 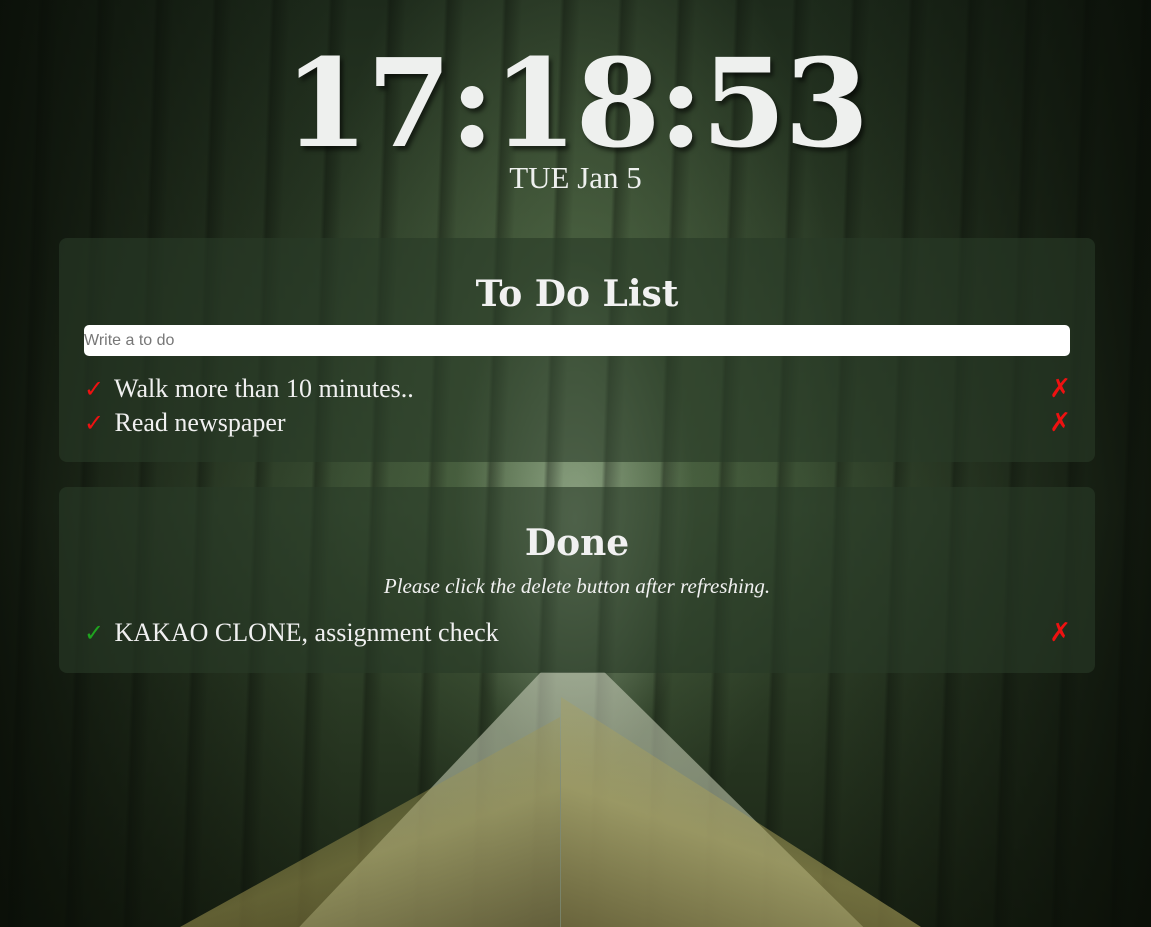 What do you see at coordinates (577, 543) in the screenshot?
I see `done-title: Done` at bounding box center [577, 543].